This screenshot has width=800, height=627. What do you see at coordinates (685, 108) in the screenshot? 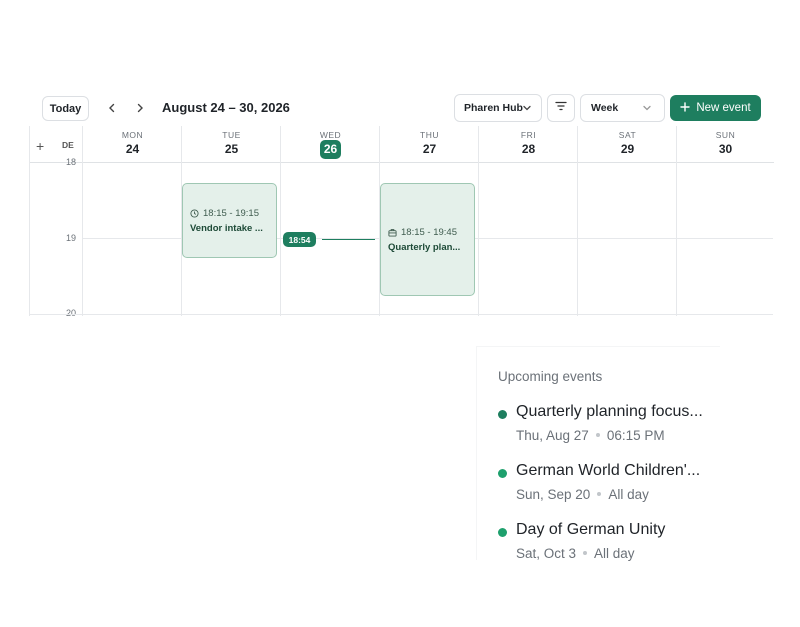
I see `plus-icon` at bounding box center [685, 108].